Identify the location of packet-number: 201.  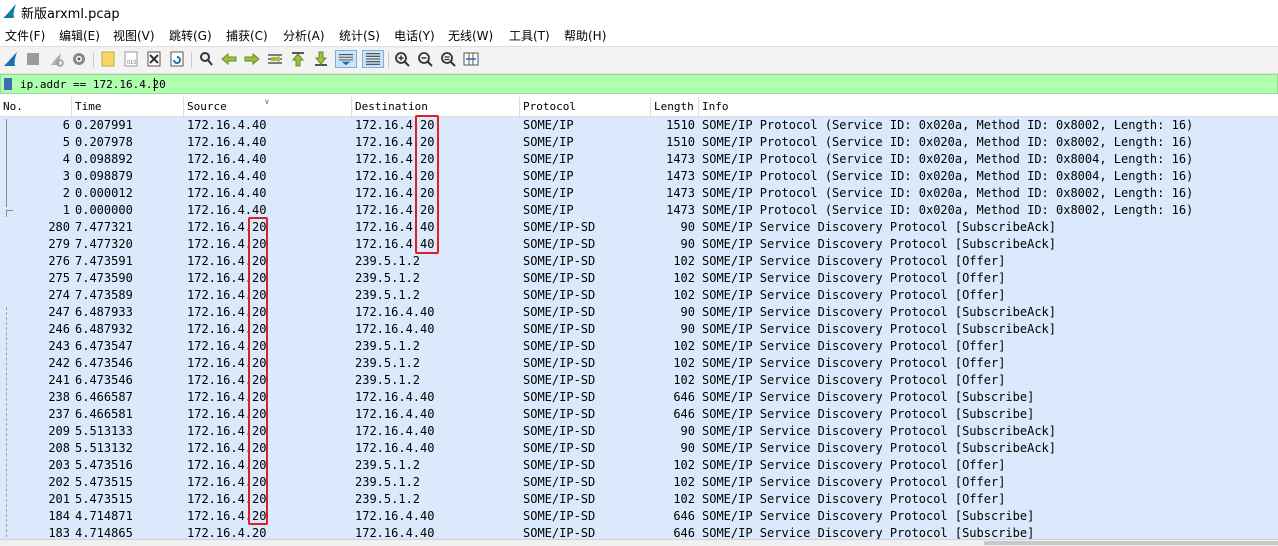
(59, 499).